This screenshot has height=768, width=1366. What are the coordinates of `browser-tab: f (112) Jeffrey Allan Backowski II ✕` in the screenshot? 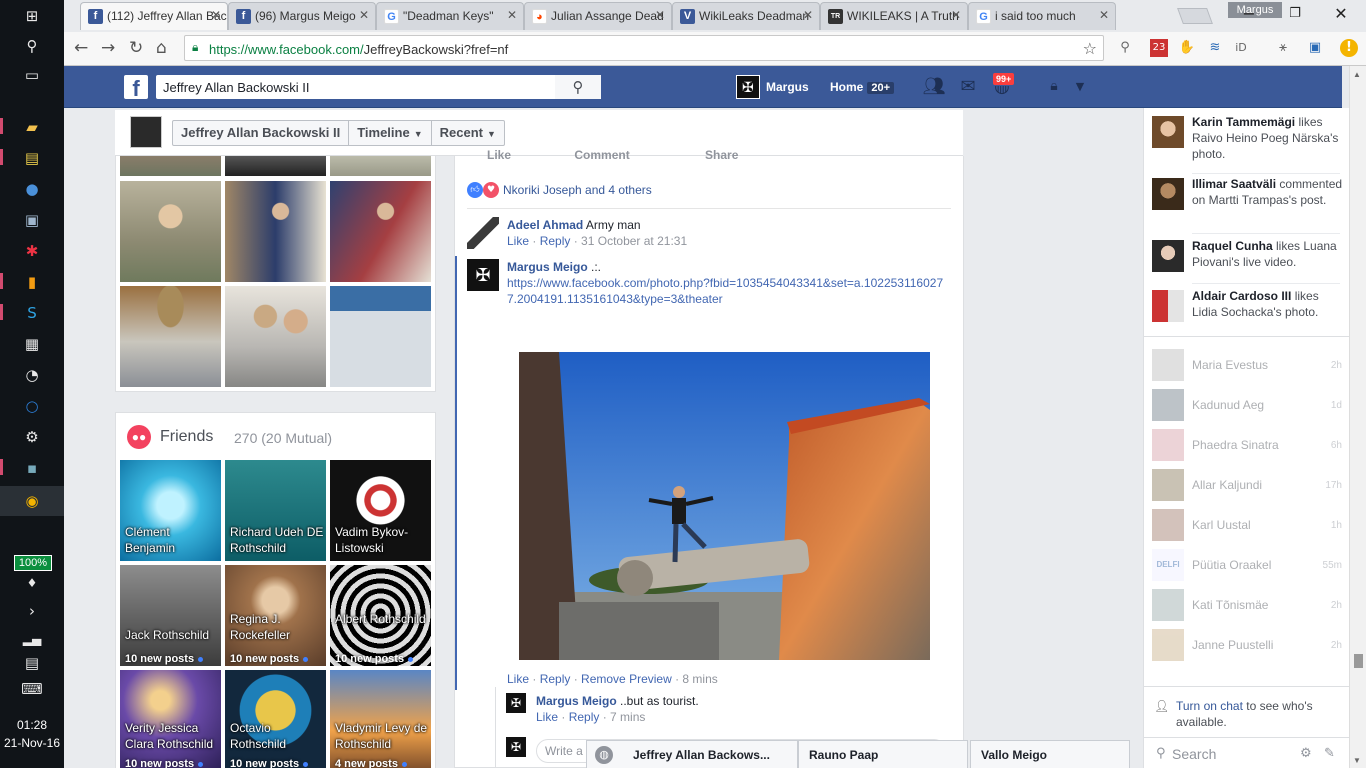 It's located at (154, 16).